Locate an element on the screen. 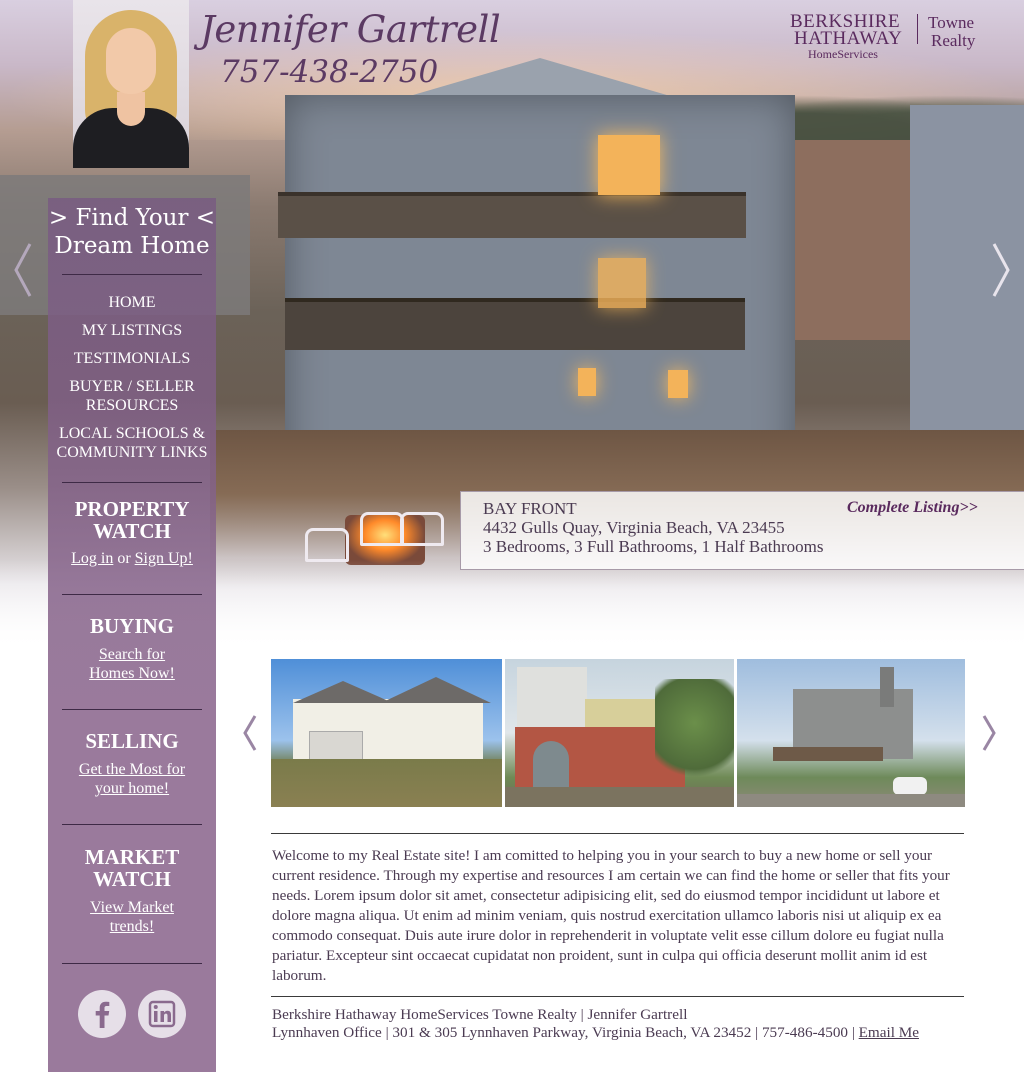  facebook-button is located at coordinates (102, 1014).